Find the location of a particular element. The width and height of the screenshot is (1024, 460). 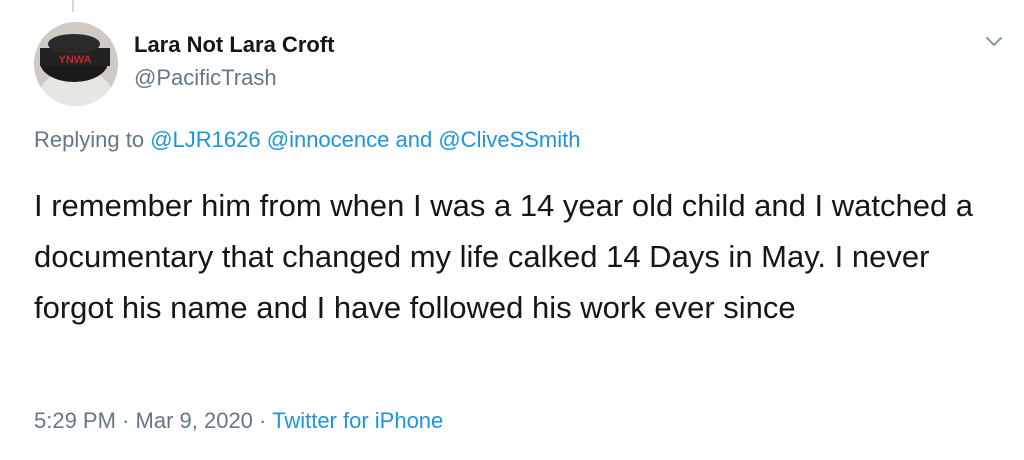

replying-to-conjunction: and is located at coordinates (414, 139).